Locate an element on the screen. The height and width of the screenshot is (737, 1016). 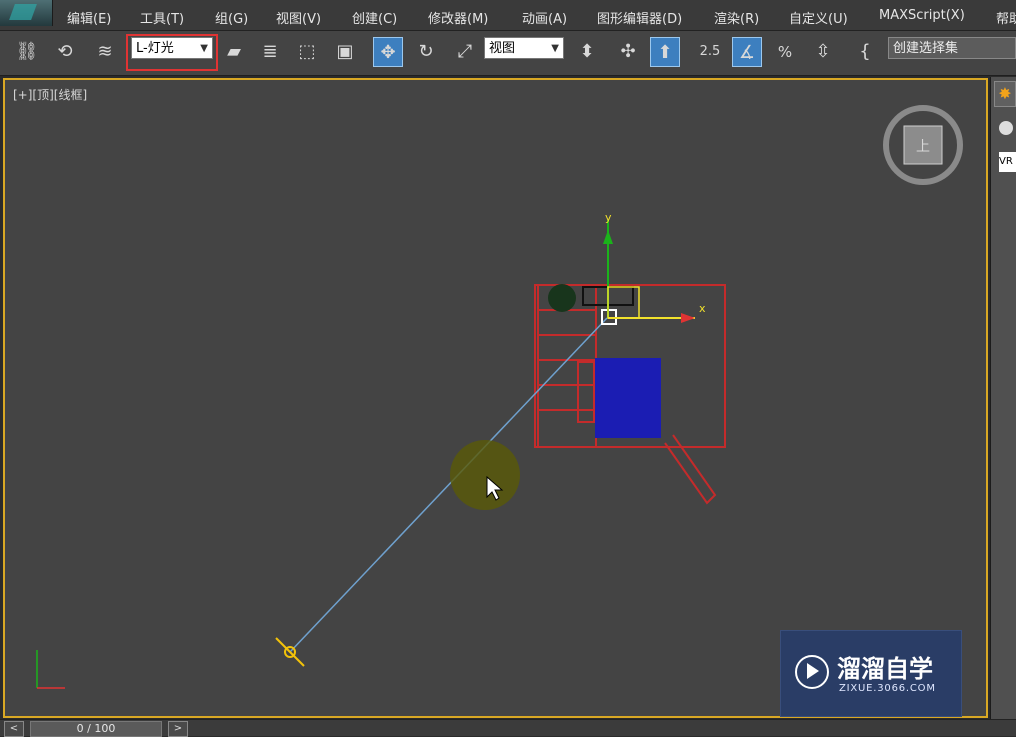
menu-edit: 编辑(E) is located at coordinates (89, 17).